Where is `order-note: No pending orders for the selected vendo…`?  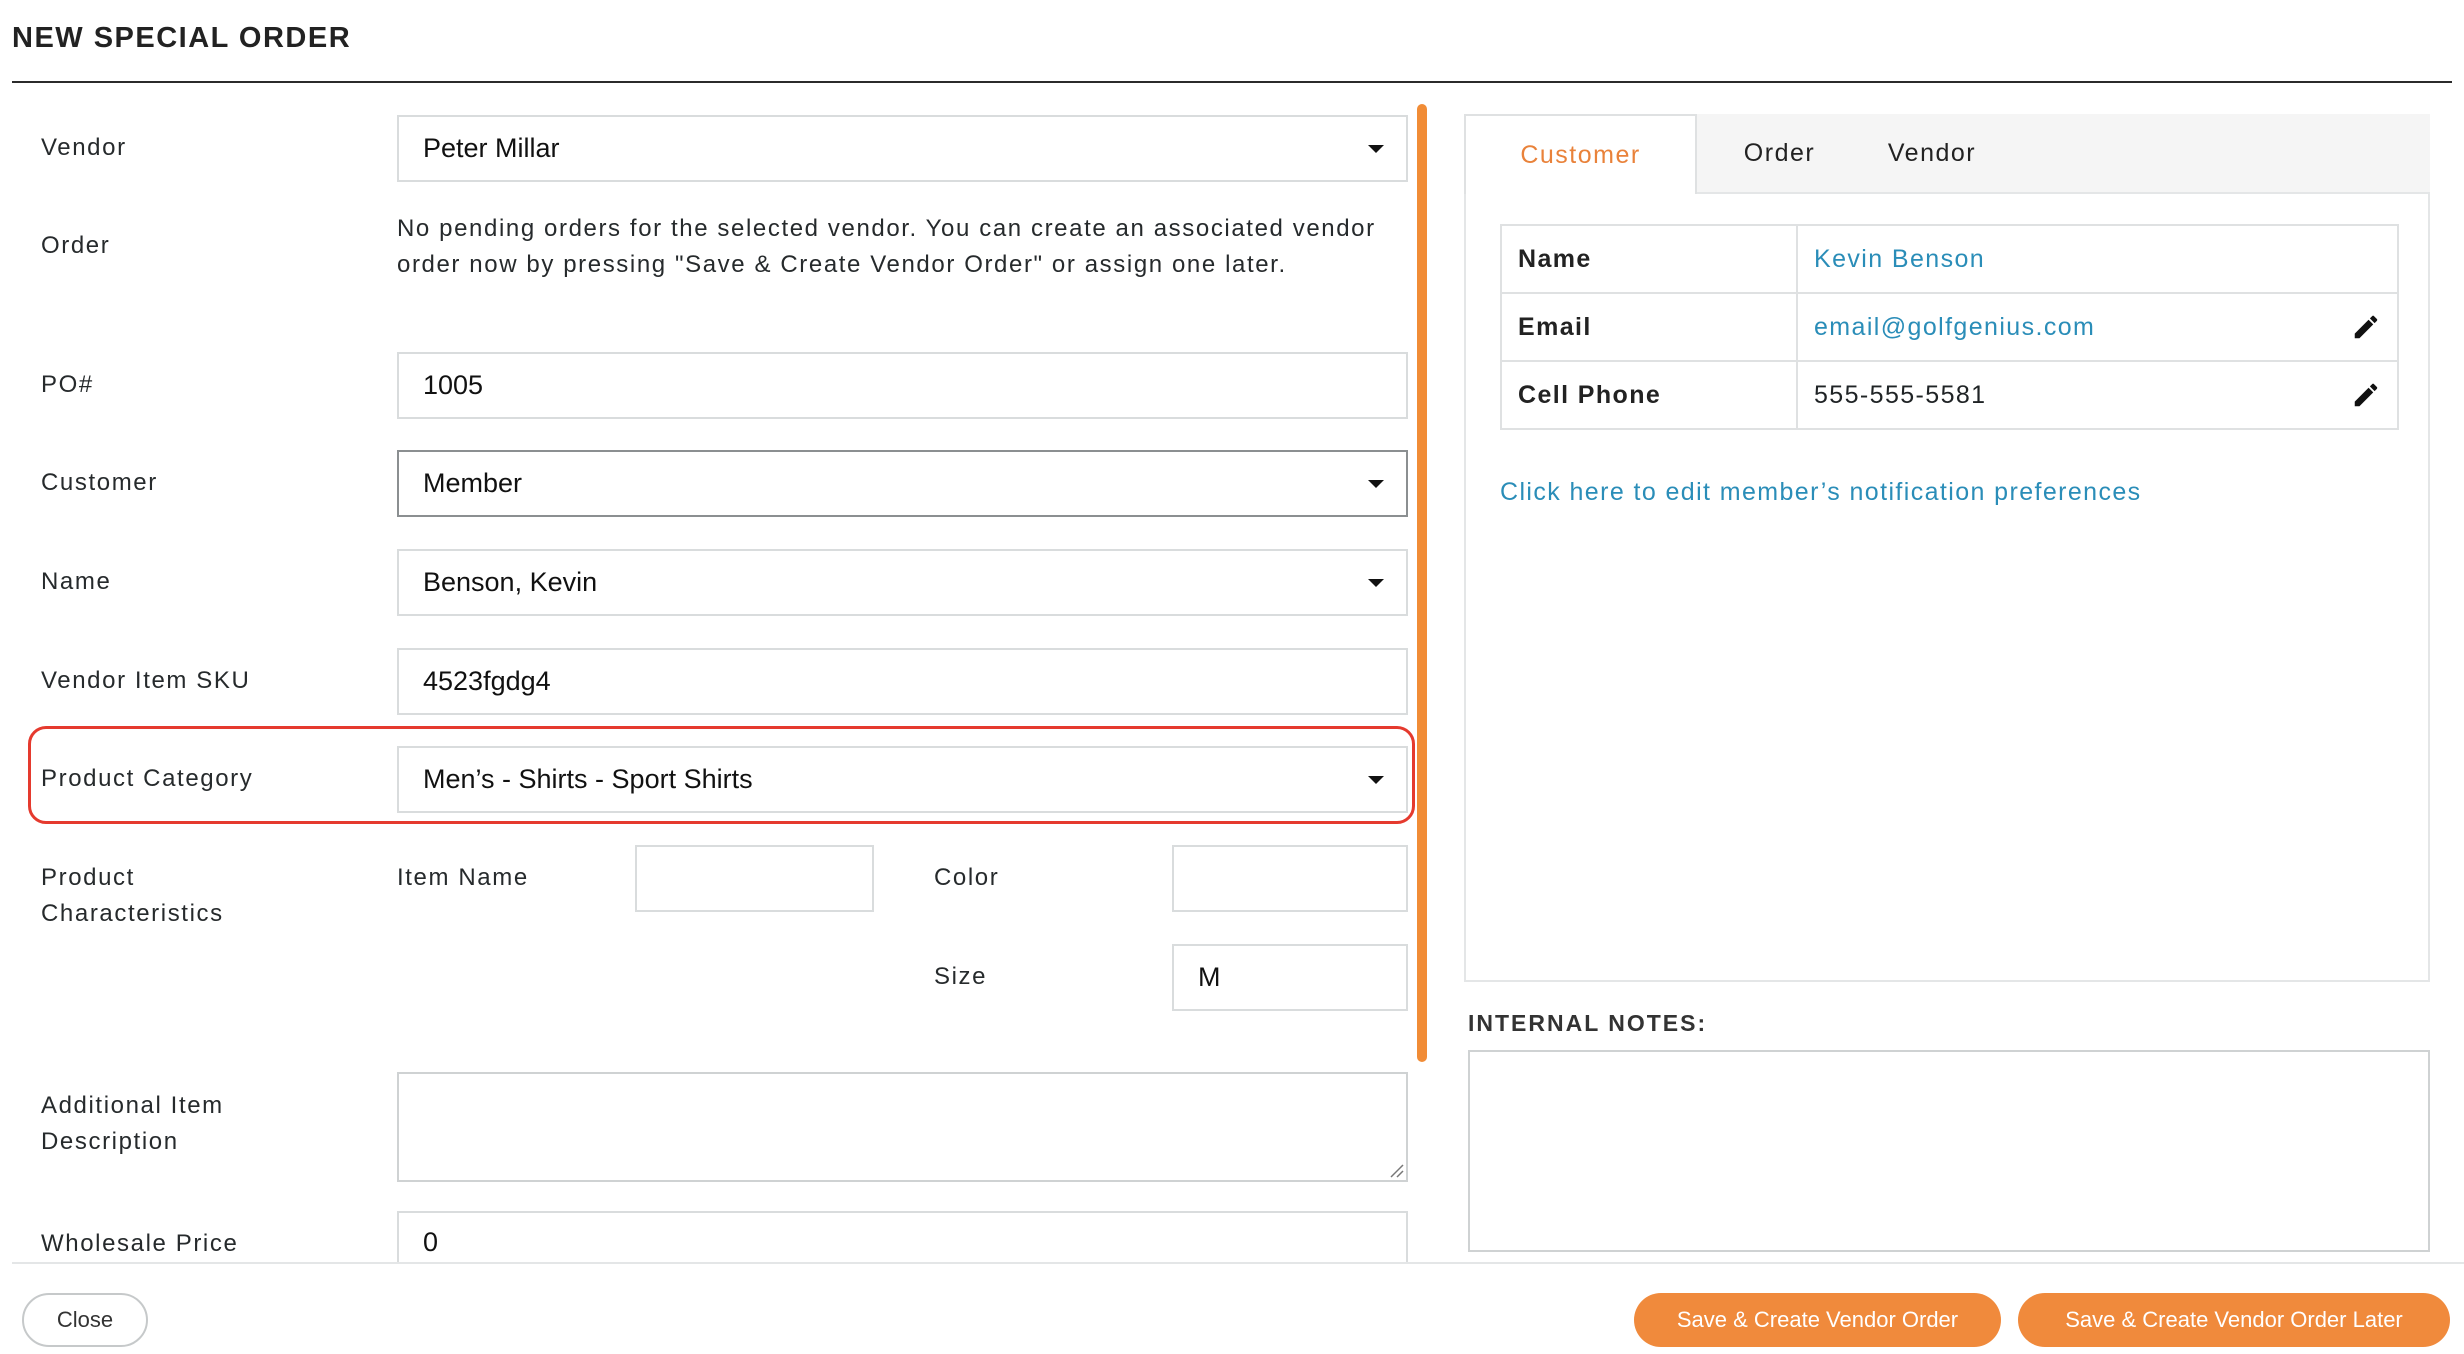 order-note: No pending orders for the selected vendo… is located at coordinates (886, 246).